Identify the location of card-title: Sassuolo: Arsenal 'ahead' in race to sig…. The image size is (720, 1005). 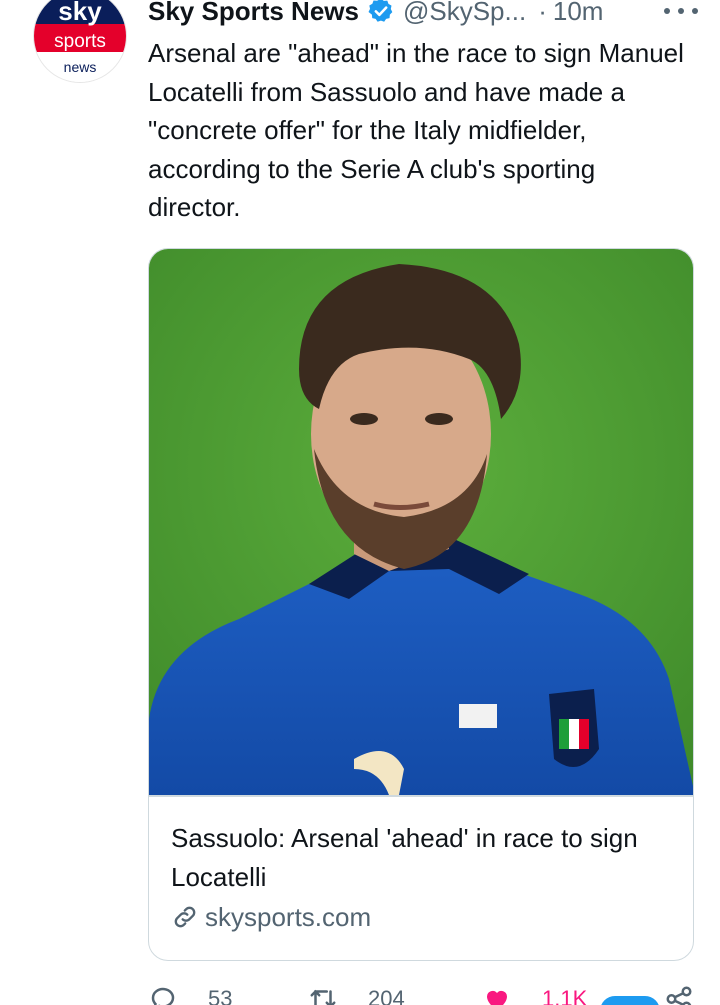
(421, 857).